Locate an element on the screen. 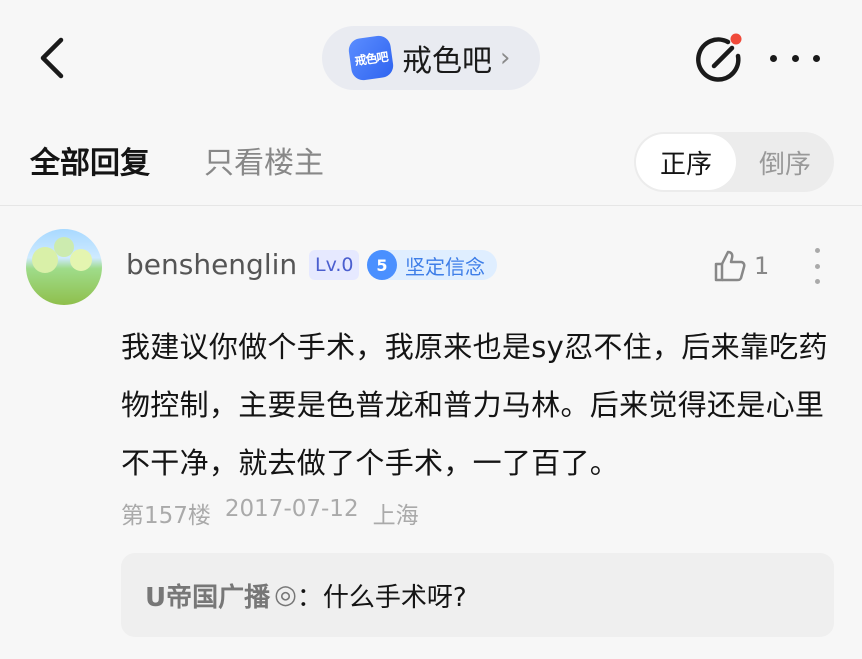 This screenshot has width=862, height=659. username: benshenglin is located at coordinates (211, 264).